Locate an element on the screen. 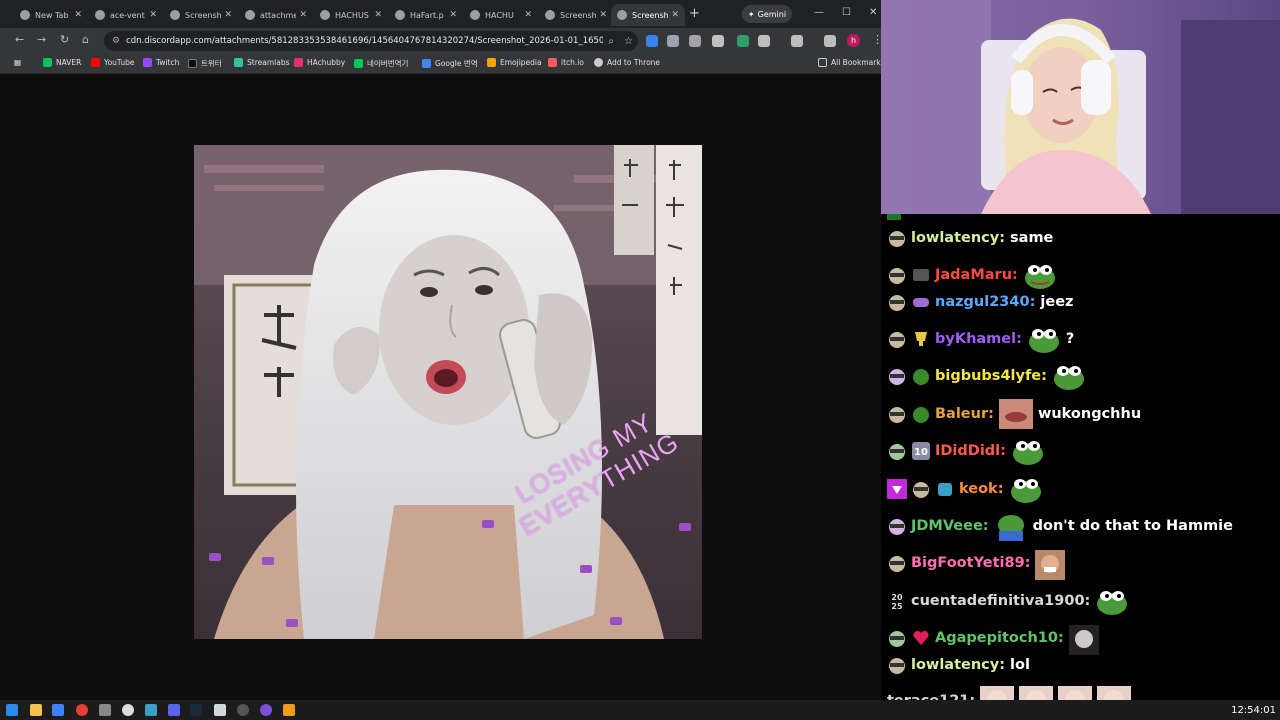 This screenshot has height=720, width=1280. site-info-icon: ⚙ is located at coordinates (116, 41).